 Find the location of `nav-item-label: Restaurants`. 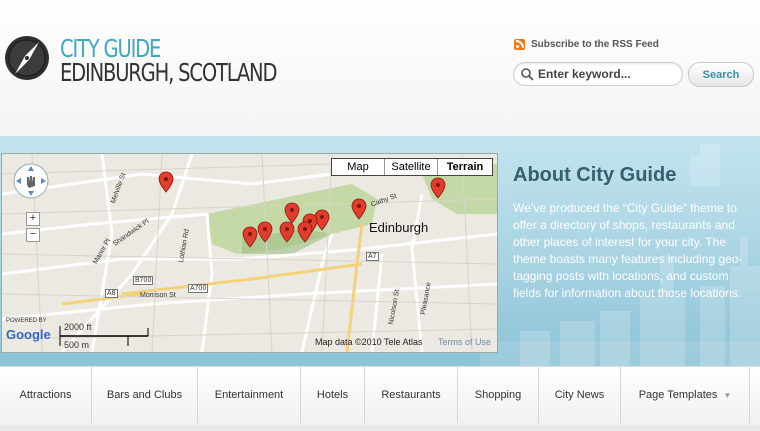

nav-item-label: Restaurants is located at coordinates (411, 395).